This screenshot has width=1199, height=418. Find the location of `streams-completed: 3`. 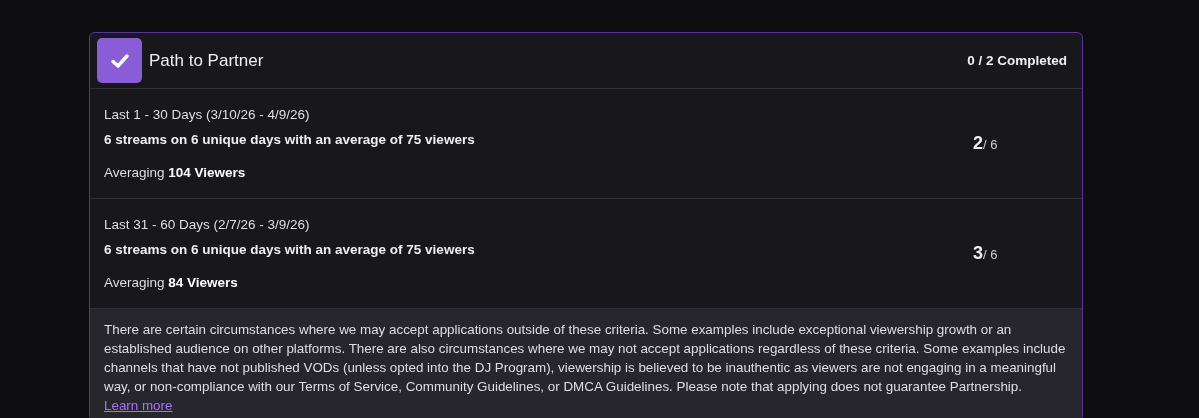

streams-completed: 3 is located at coordinates (978, 253).